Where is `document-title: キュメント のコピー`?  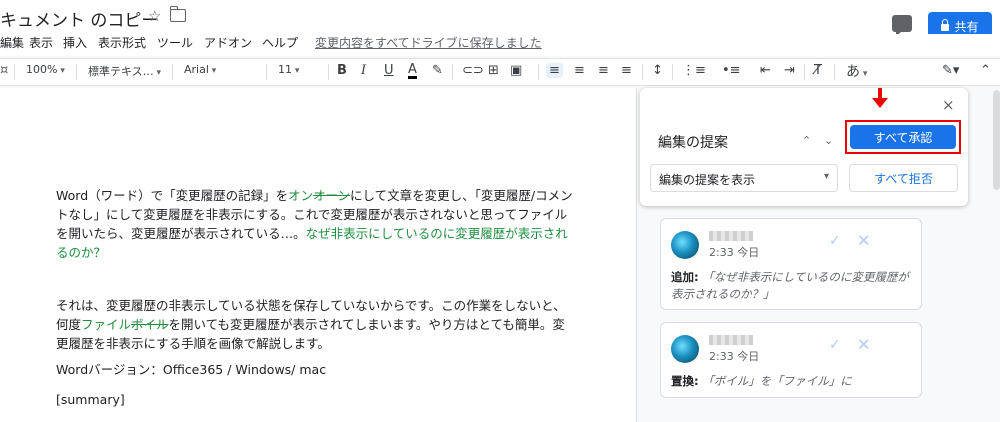 document-title: キュメント のコピー is located at coordinates (79, 18).